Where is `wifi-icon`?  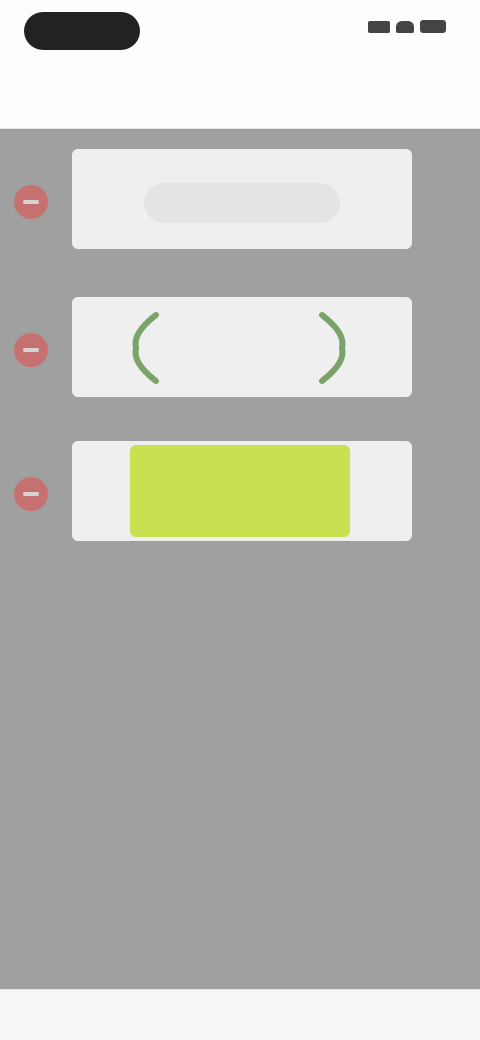
wifi-icon is located at coordinates (405, 26).